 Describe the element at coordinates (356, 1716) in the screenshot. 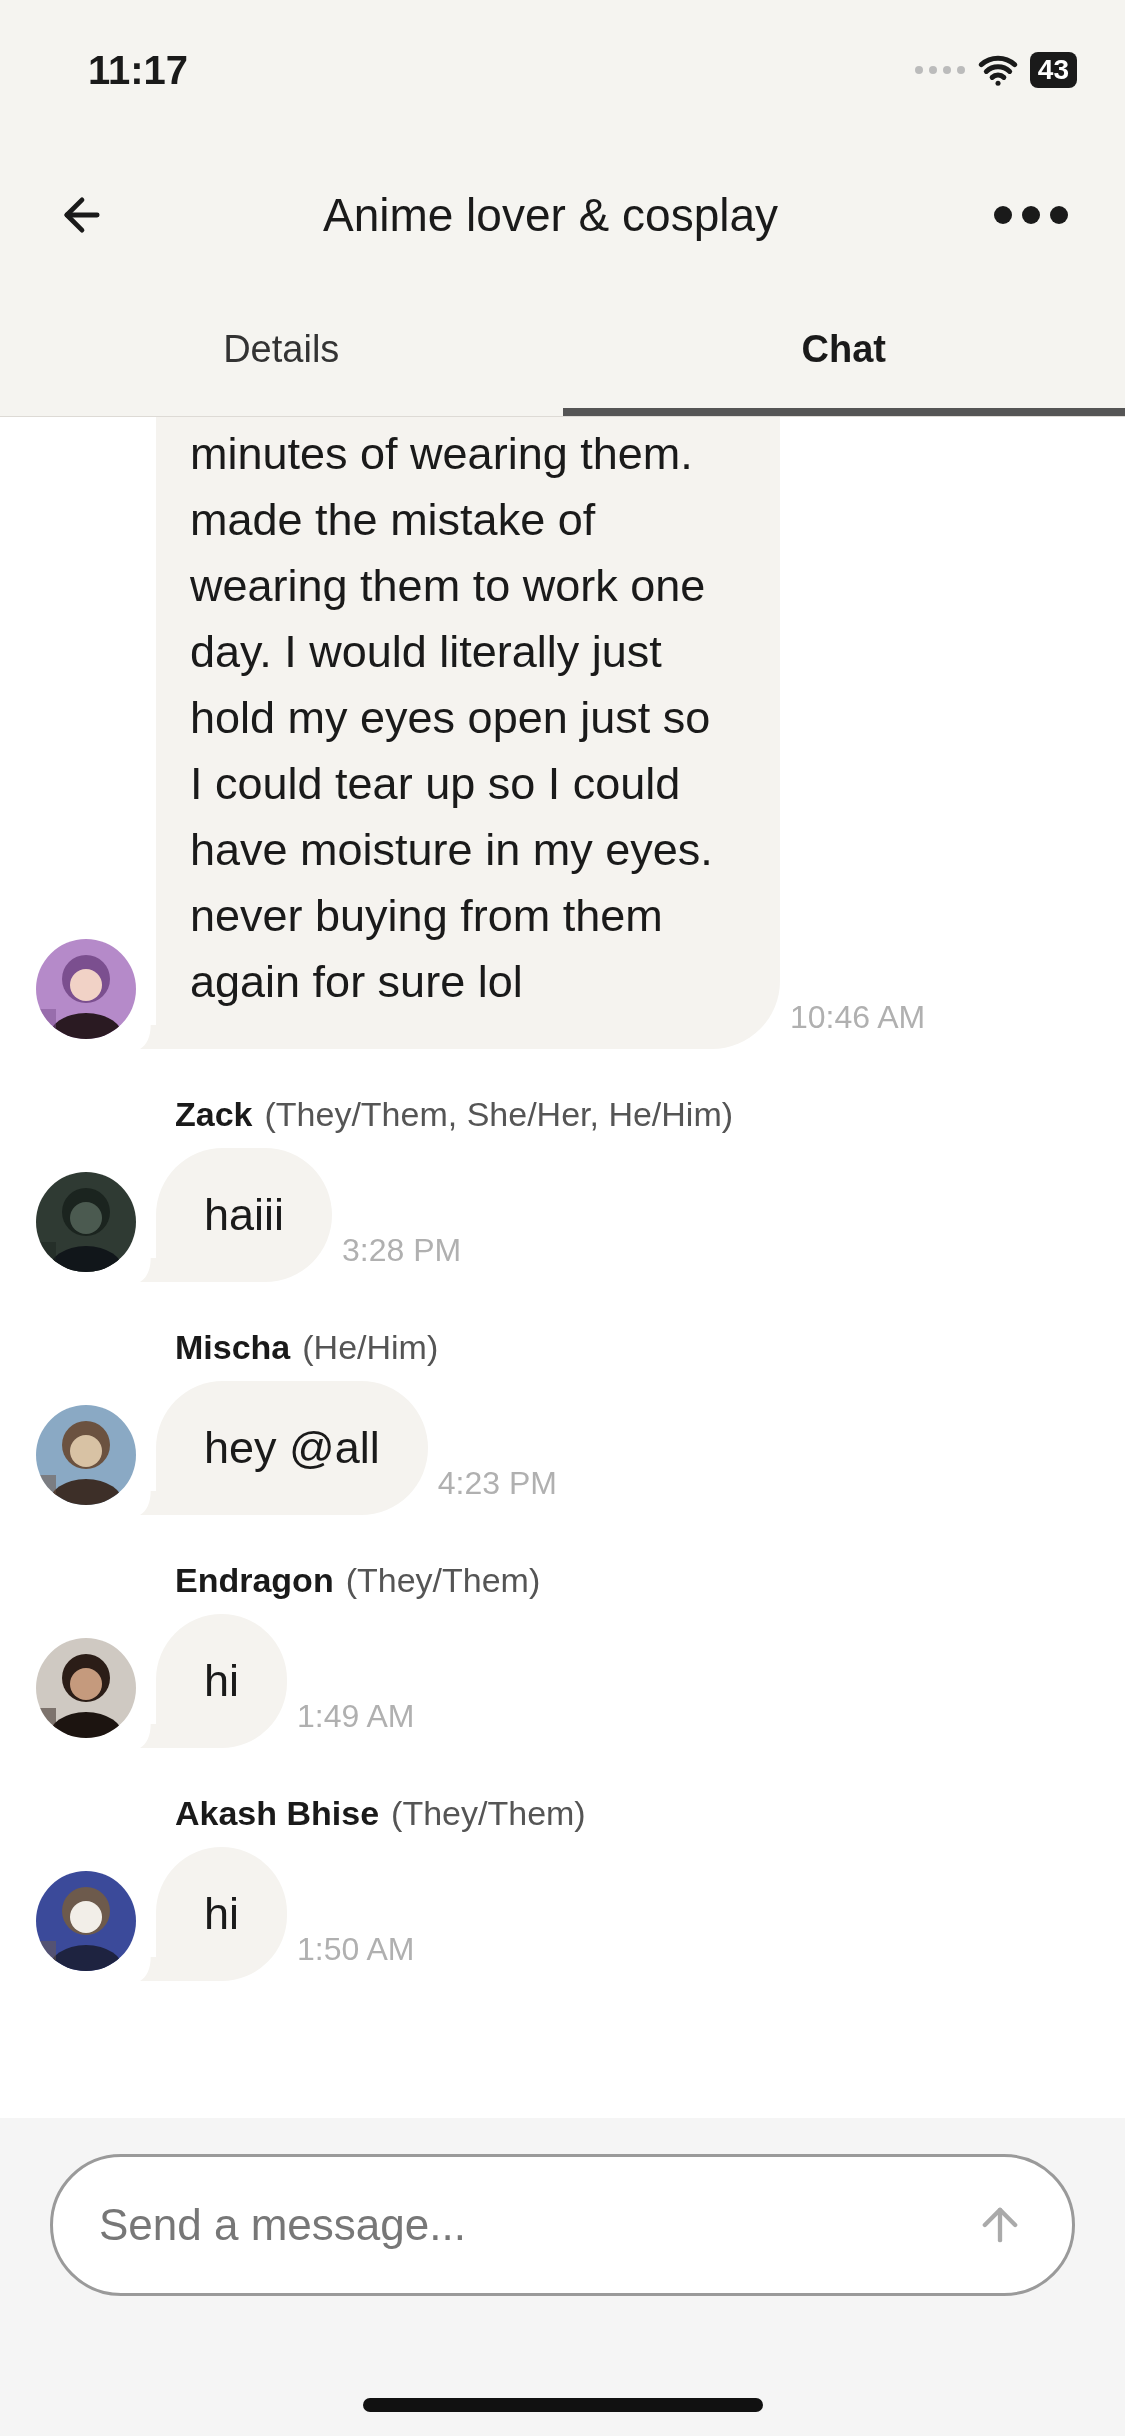

I see `message-time: 1:49 AM` at that location.